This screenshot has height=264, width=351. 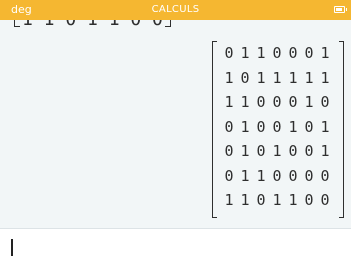 I want to click on matrix-row: 1101100, so click(x=277, y=200).